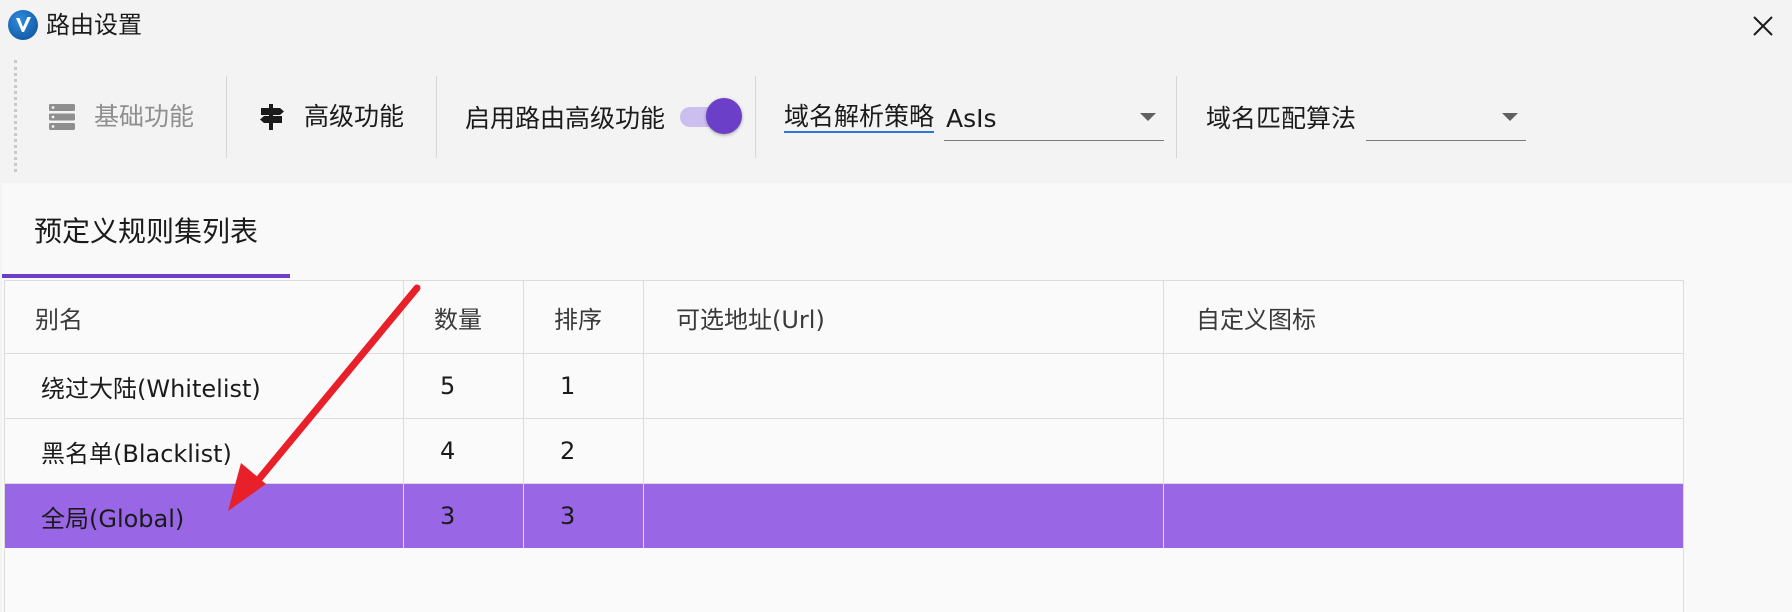 Image resolution: width=1792 pixels, height=612 pixels. Describe the element at coordinates (204, 516) in the screenshot. I see `cell-alias: 全局(Global)` at that location.